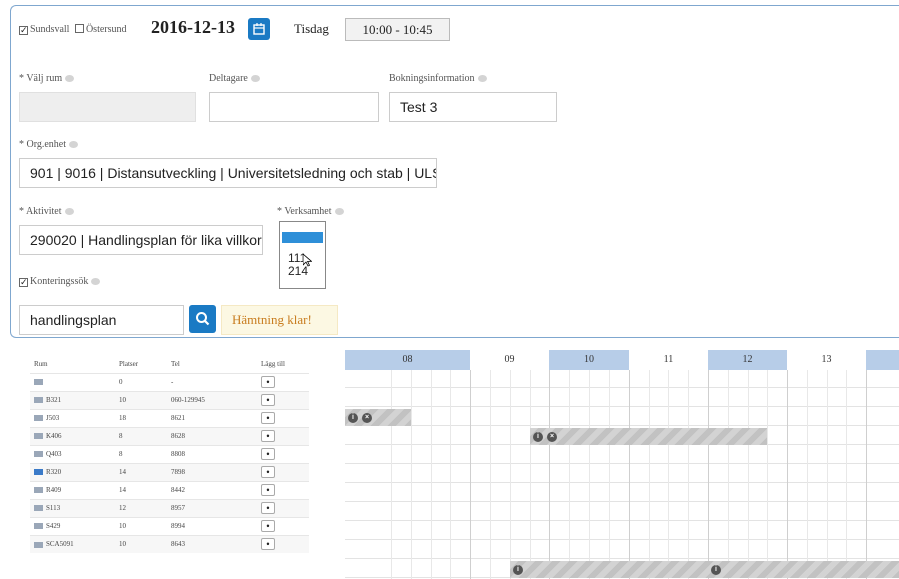 The width and height of the screenshot is (899, 579). I want to click on search-icon, so click(203, 319).